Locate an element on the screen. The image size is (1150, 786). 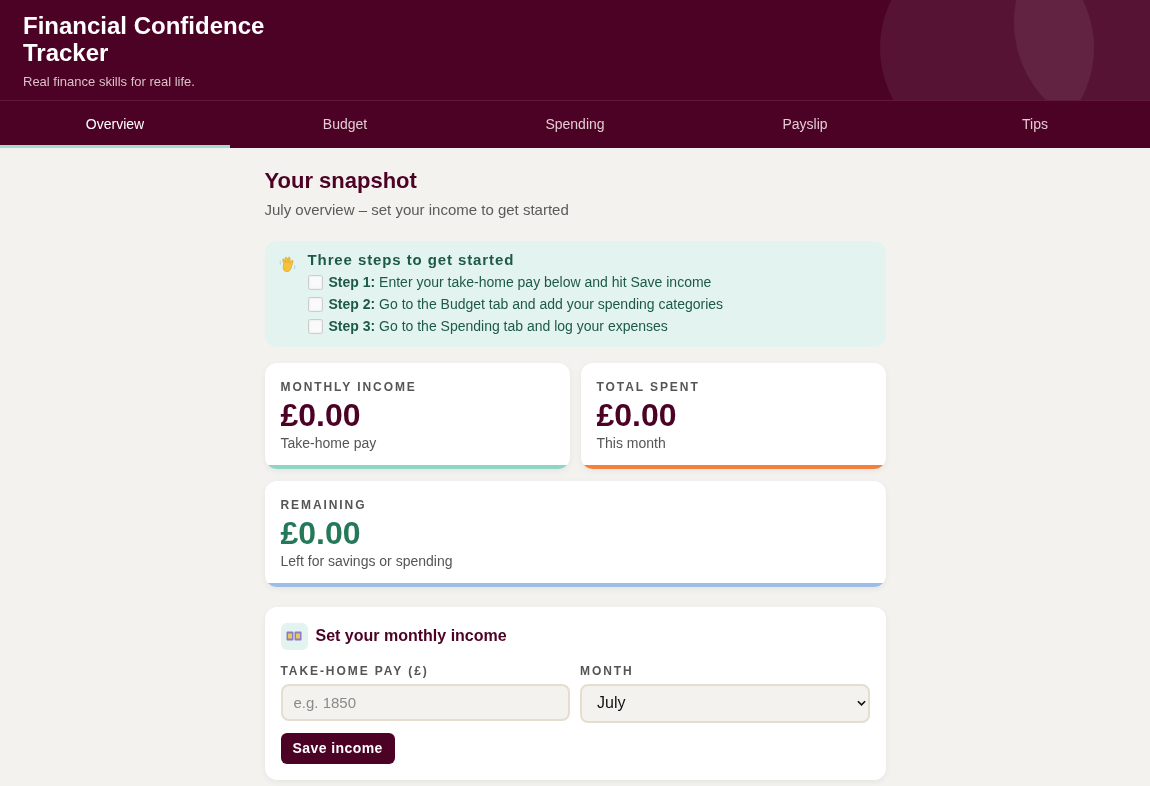
step-text: Step 1: Enter your take-home pay below and hit Save income is located at coordinates (520, 282).